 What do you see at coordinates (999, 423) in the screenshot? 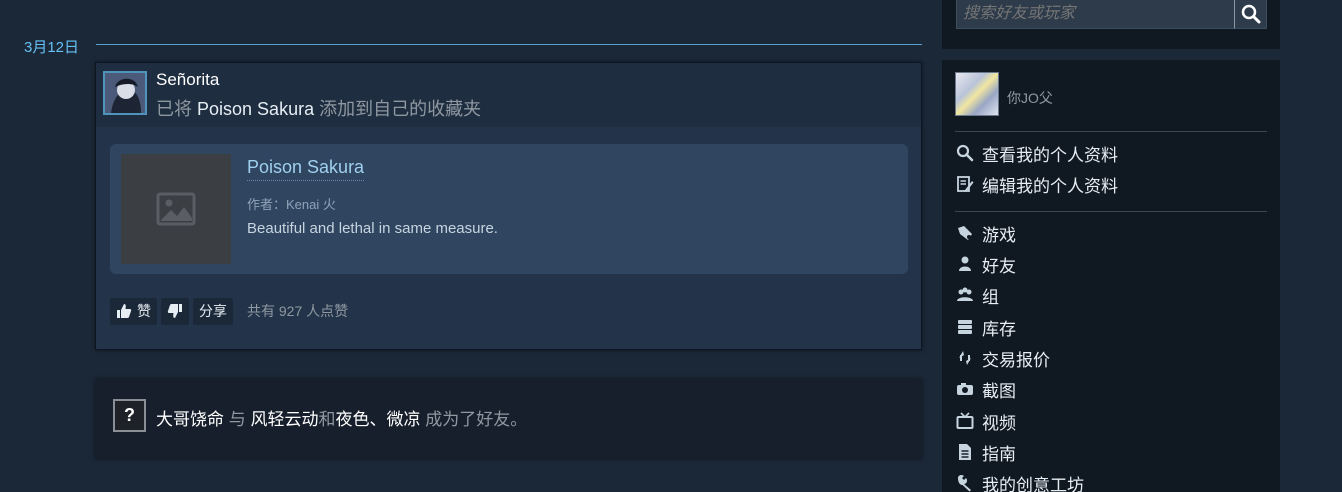
I see `sidebar-item-label: 视频` at bounding box center [999, 423].